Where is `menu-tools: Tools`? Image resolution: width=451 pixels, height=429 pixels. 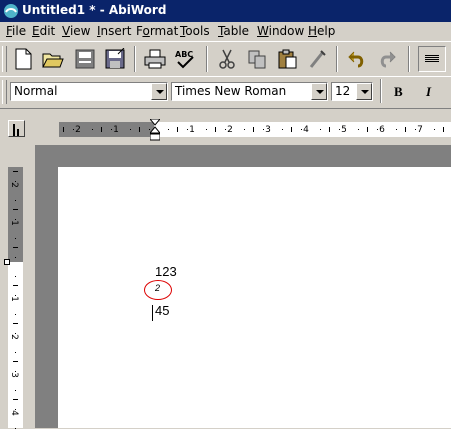 menu-tools: Tools is located at coordinates (195, 31).